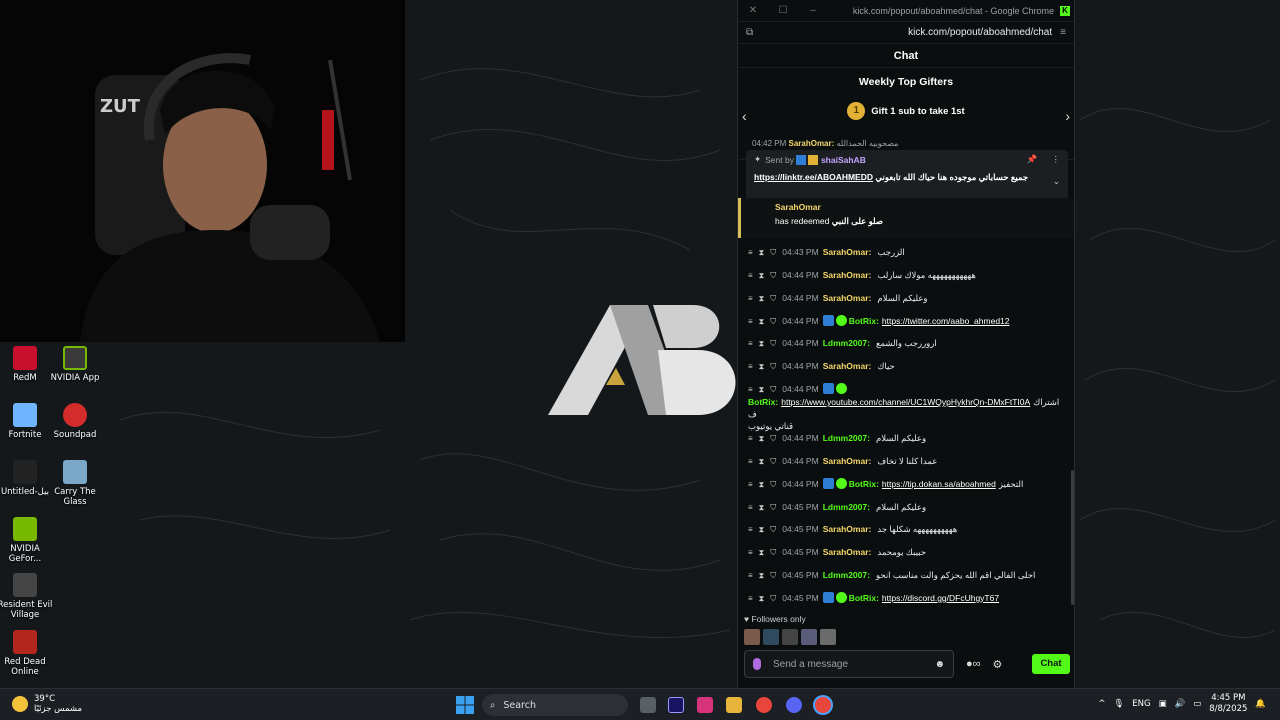  What do you see at coordinates (783, 10) in the screenshot?
I see `maximize-icon: ☐` at bounding box center [783, 10].